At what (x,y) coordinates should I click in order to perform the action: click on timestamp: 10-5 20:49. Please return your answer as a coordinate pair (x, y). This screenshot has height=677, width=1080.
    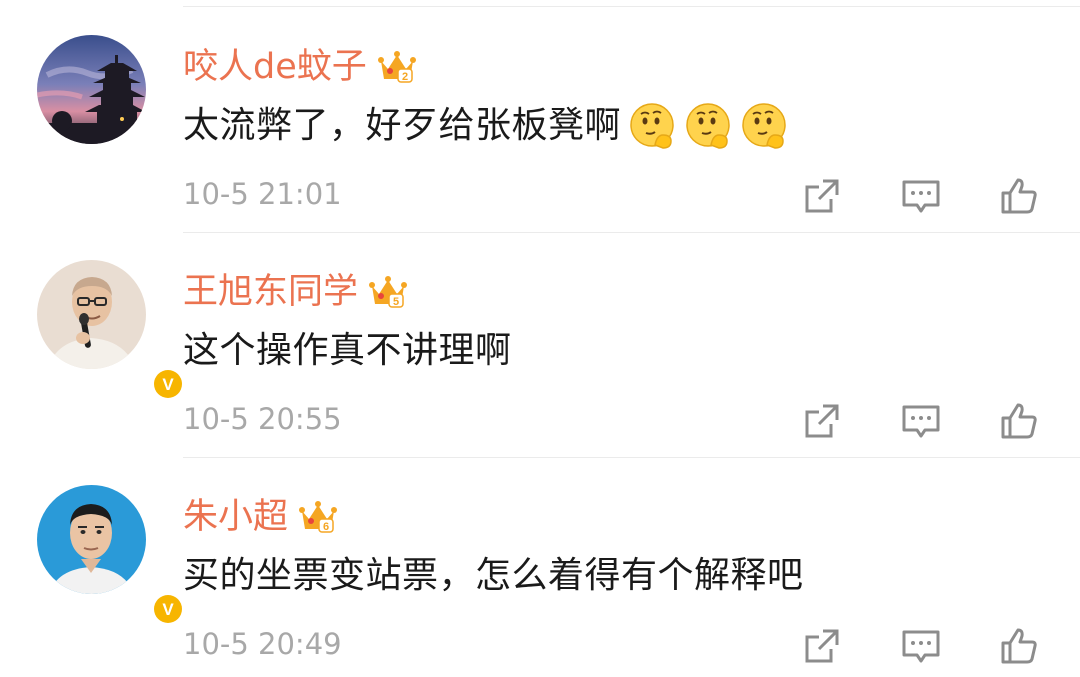
    Looking at the image, I should click on (262, 644).